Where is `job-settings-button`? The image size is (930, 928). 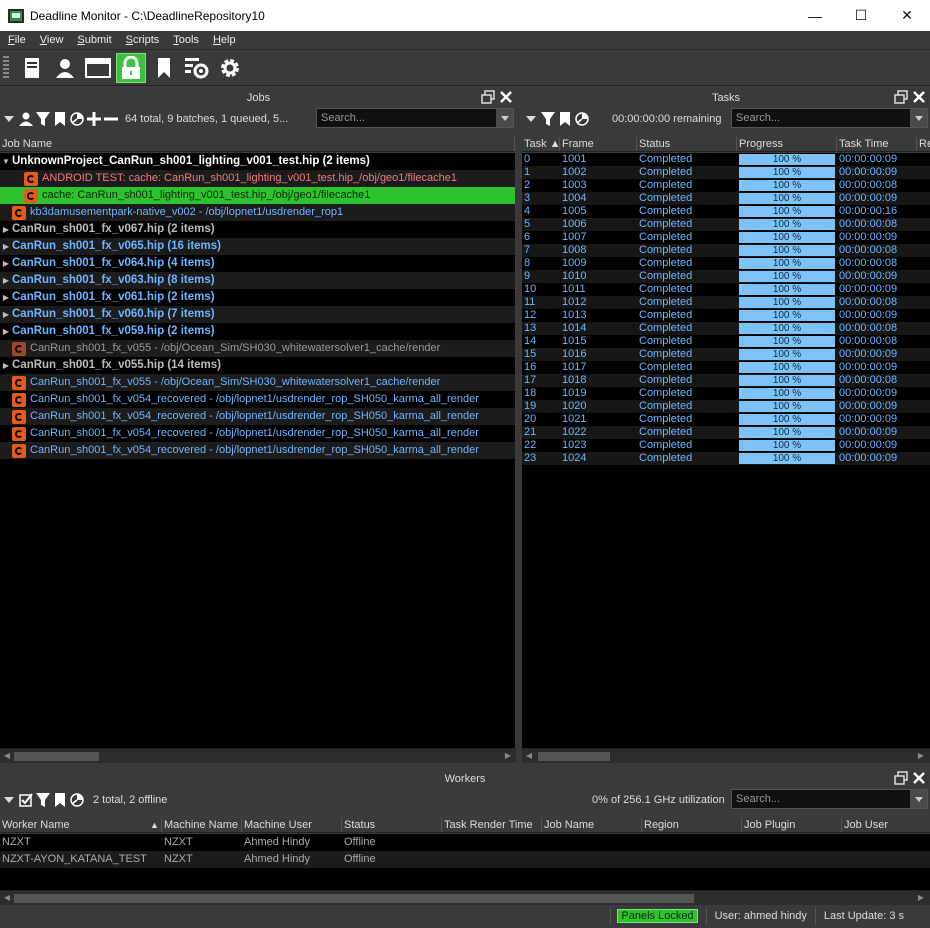
job-settings-button is located at coordinates (197, 68).